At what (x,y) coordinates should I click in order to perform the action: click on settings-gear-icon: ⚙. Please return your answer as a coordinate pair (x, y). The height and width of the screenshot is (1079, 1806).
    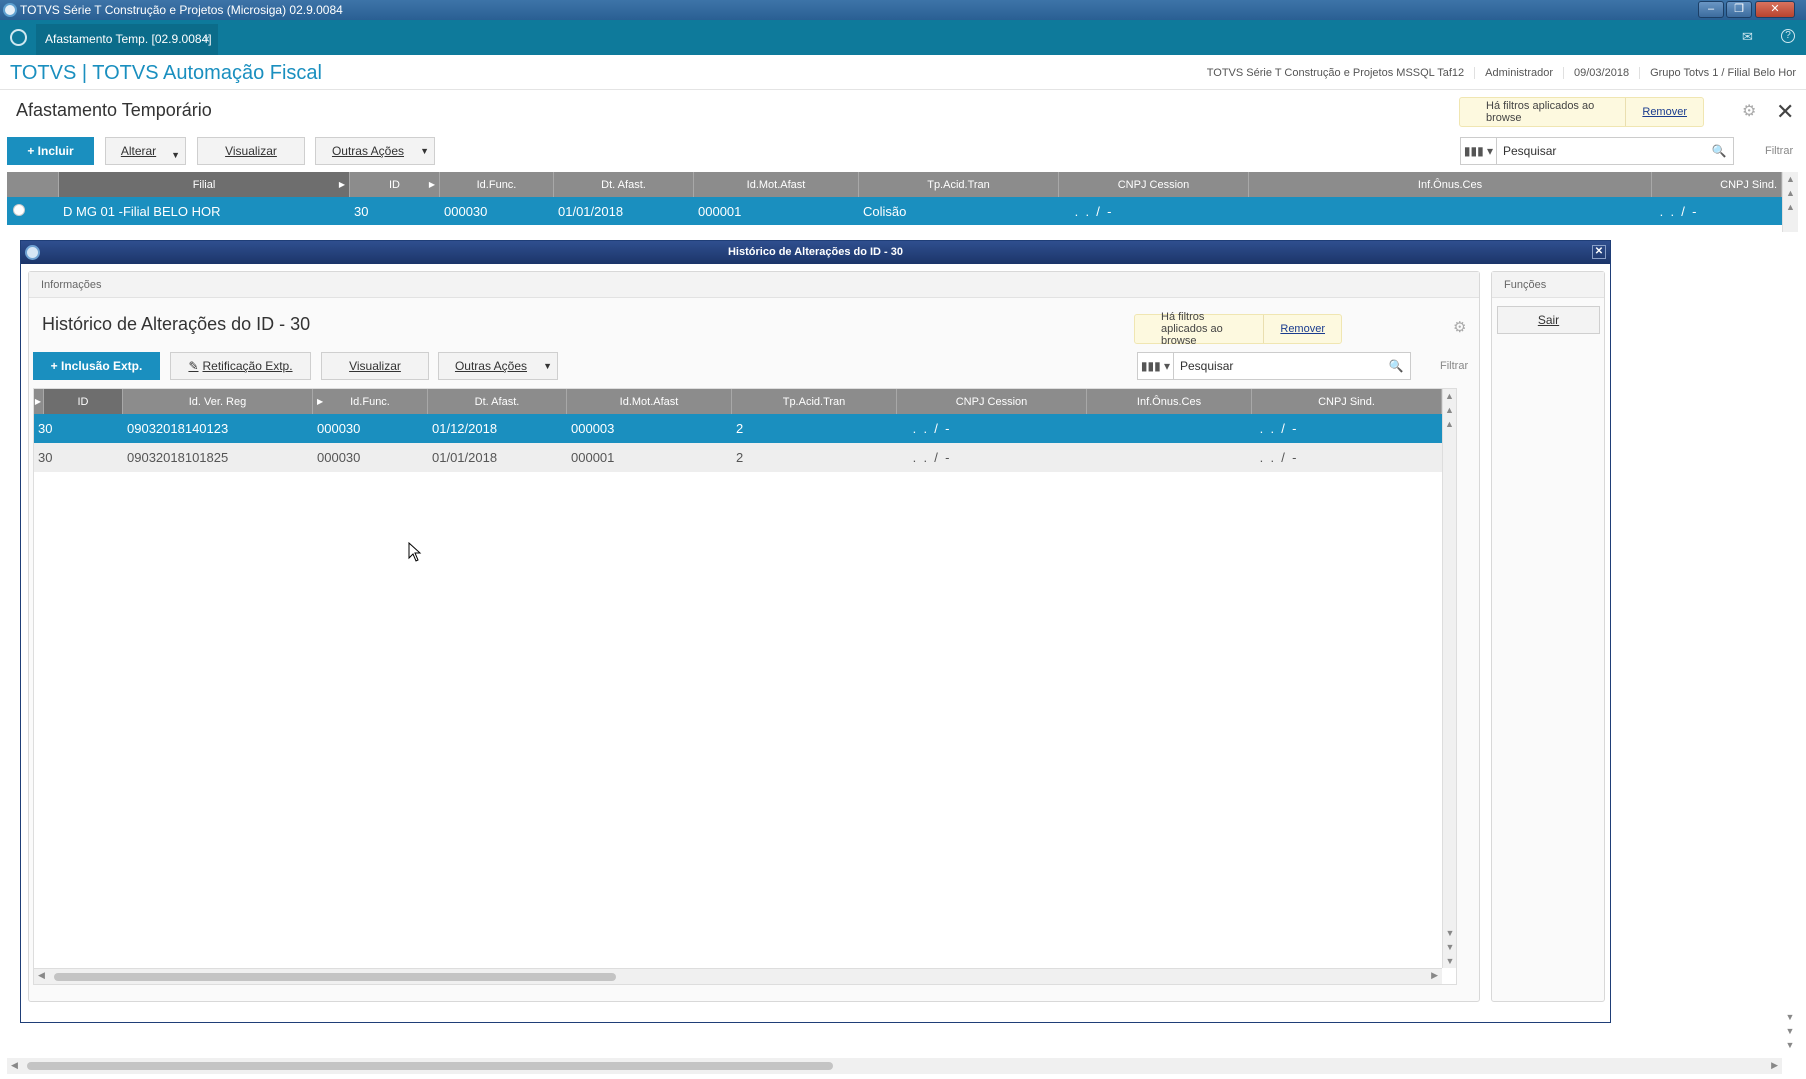
    Looking at the image, I should click on (1749, 111).